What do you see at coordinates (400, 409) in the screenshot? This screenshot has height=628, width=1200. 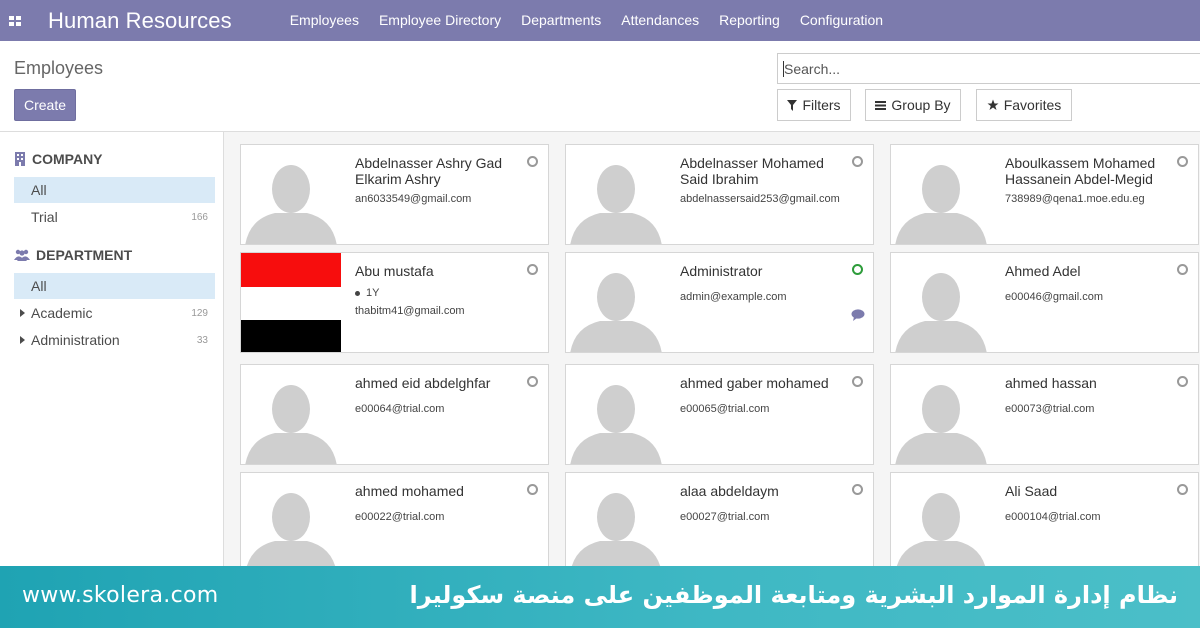 I see `employee-email: e00064@trial.com` at bounding box center [400, 409].